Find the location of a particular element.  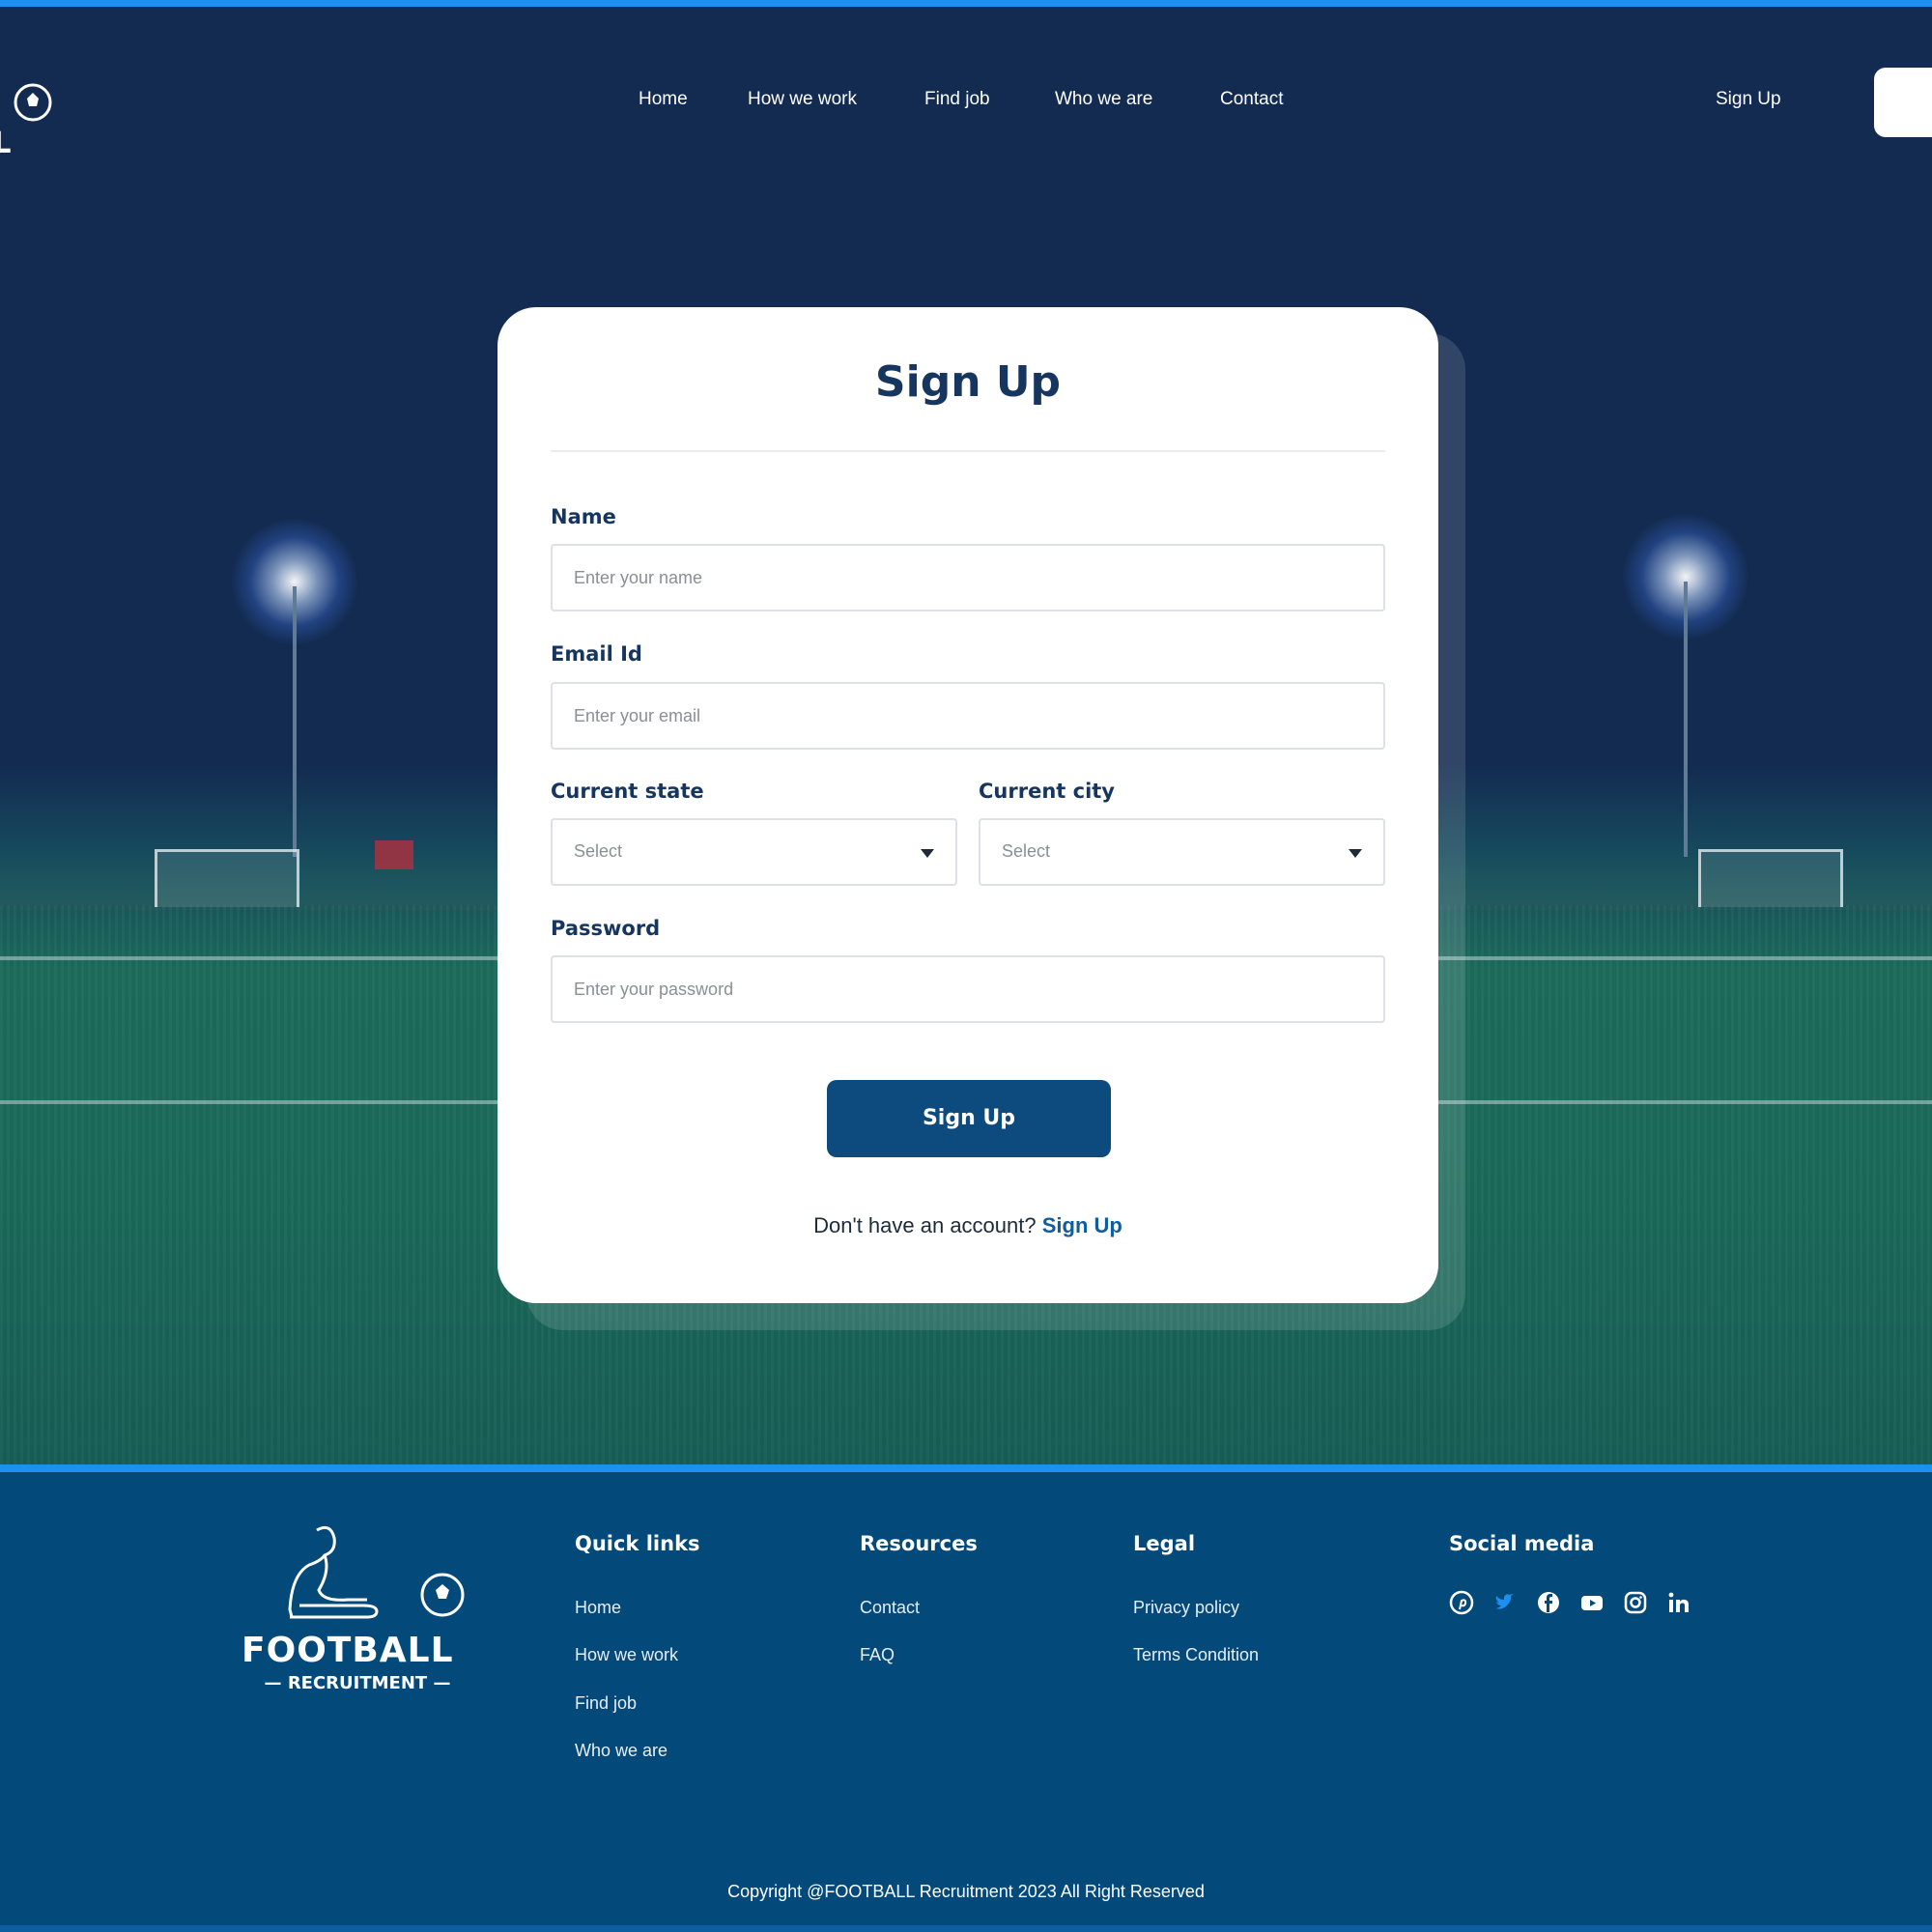

footer-link-who-we-are: Who we are is located at coordinates (621, 1751).